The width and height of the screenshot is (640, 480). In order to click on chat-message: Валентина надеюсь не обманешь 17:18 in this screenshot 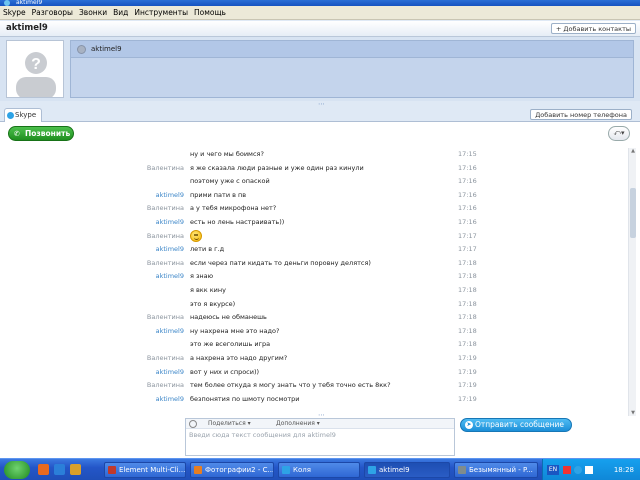, I will do `click(312, 317)`.